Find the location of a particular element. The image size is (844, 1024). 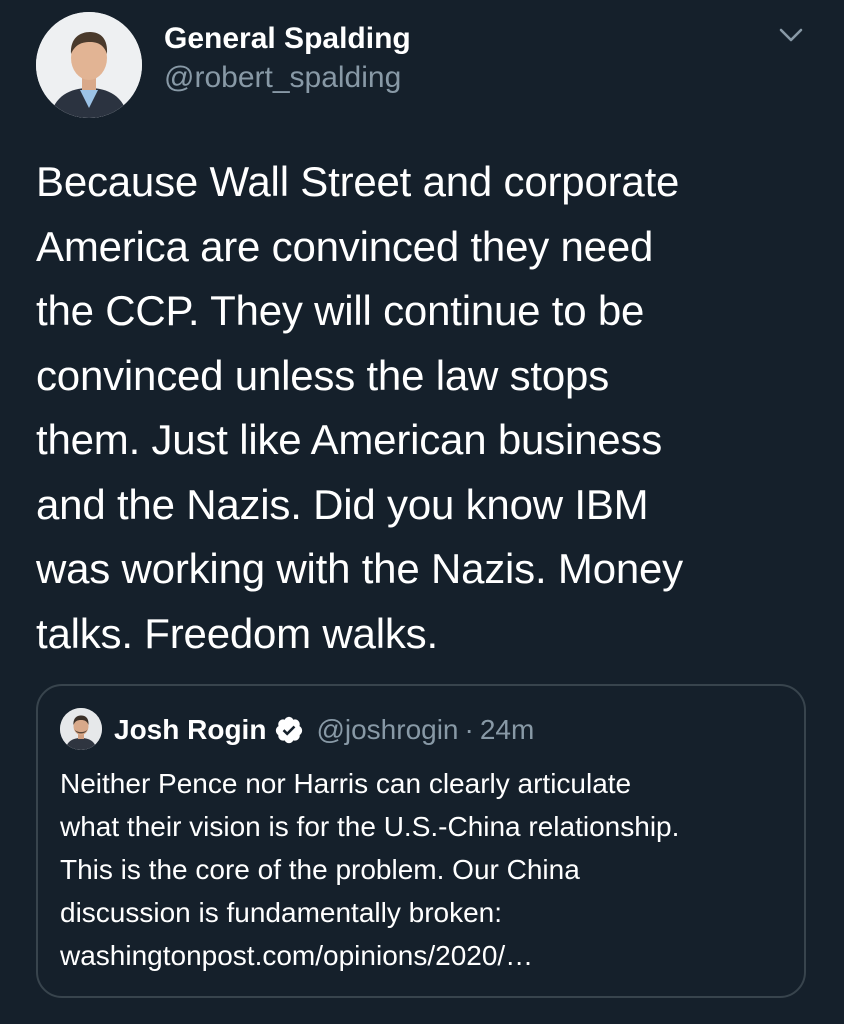

author-display-name: General Spalding is located at coordinates (287, 39).